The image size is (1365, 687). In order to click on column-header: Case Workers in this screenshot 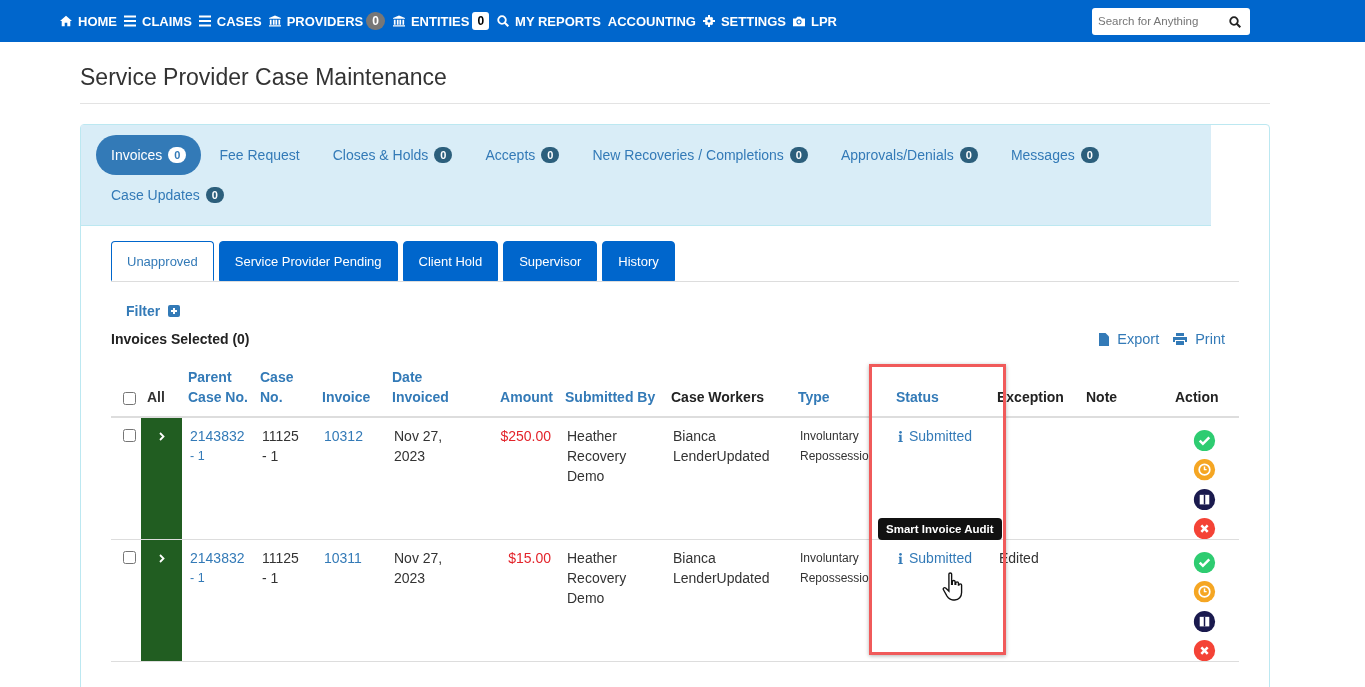, I will do `click(718, 397)`.